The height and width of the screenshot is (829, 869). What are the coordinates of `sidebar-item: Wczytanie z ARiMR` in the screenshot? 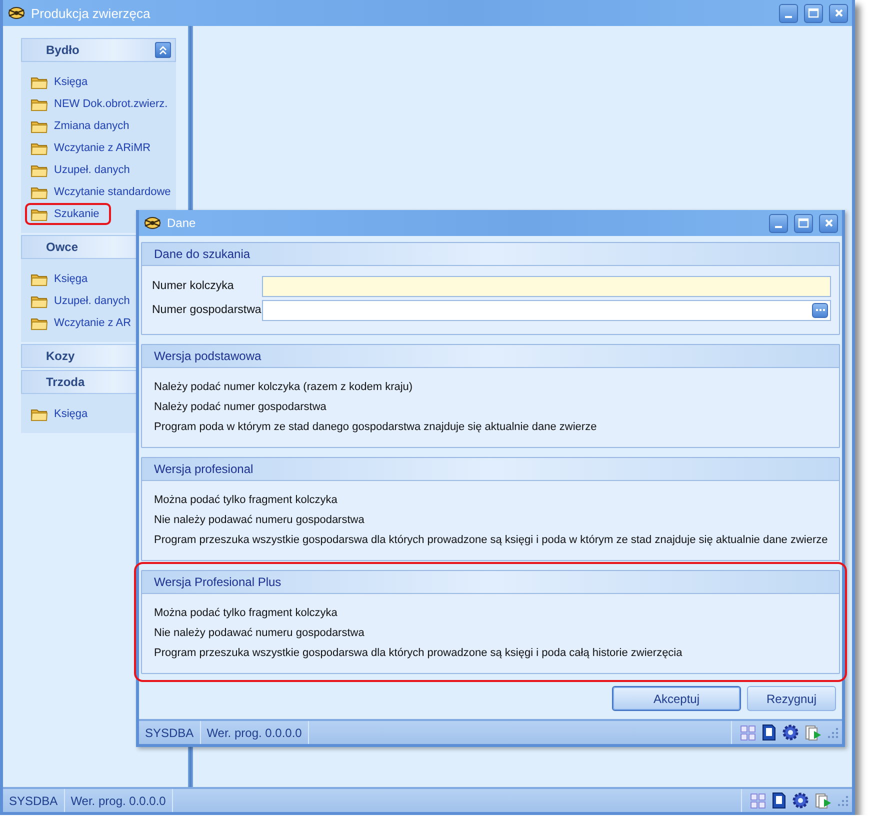 It's located at (94, 148).